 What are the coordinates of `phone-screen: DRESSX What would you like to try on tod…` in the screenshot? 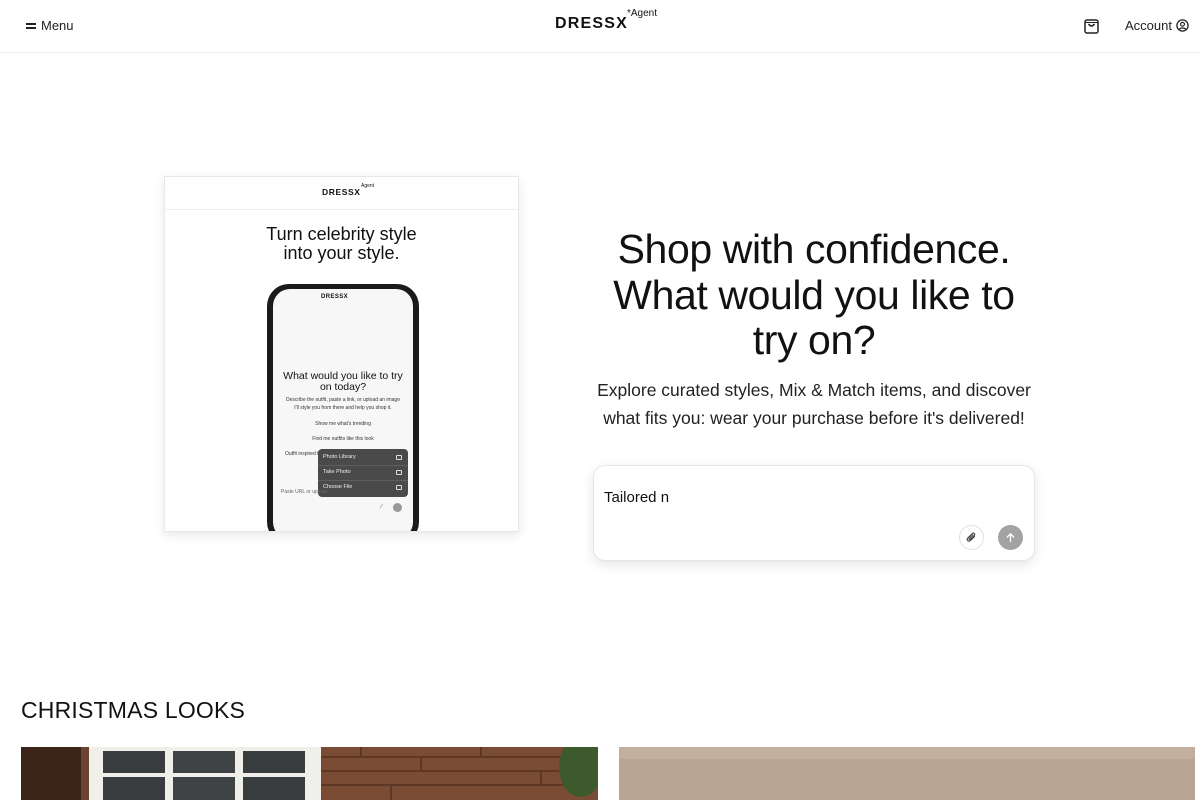 It's located at (343, 410).